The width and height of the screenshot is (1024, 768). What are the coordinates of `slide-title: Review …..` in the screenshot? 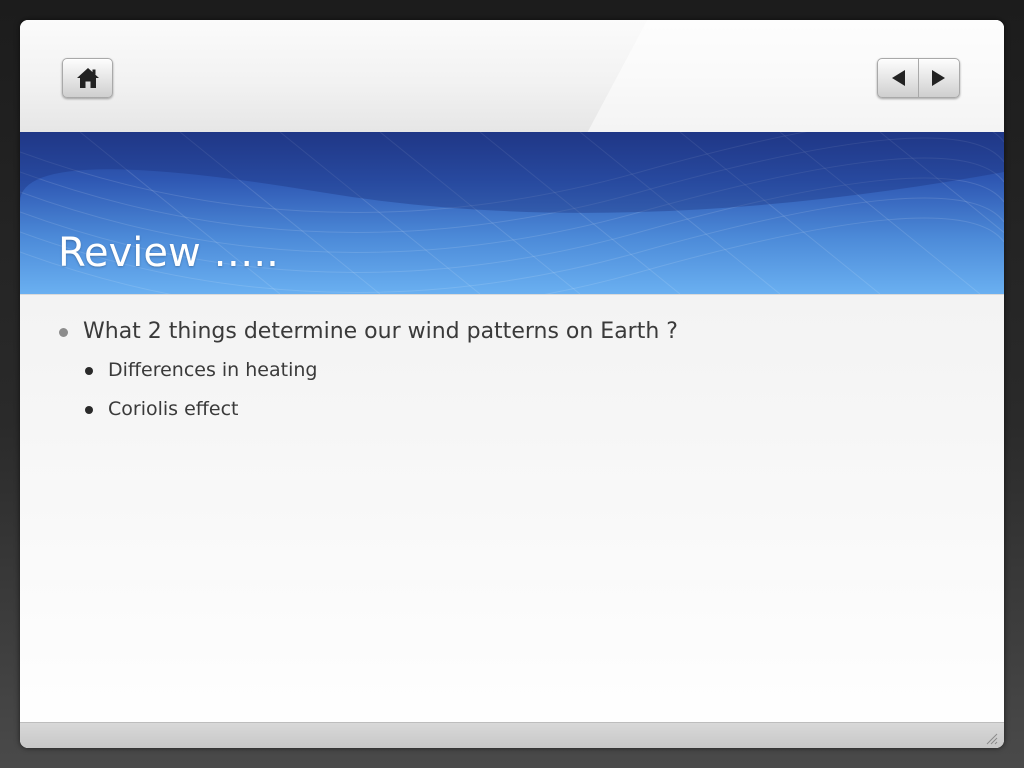 It's located at (168, 253).